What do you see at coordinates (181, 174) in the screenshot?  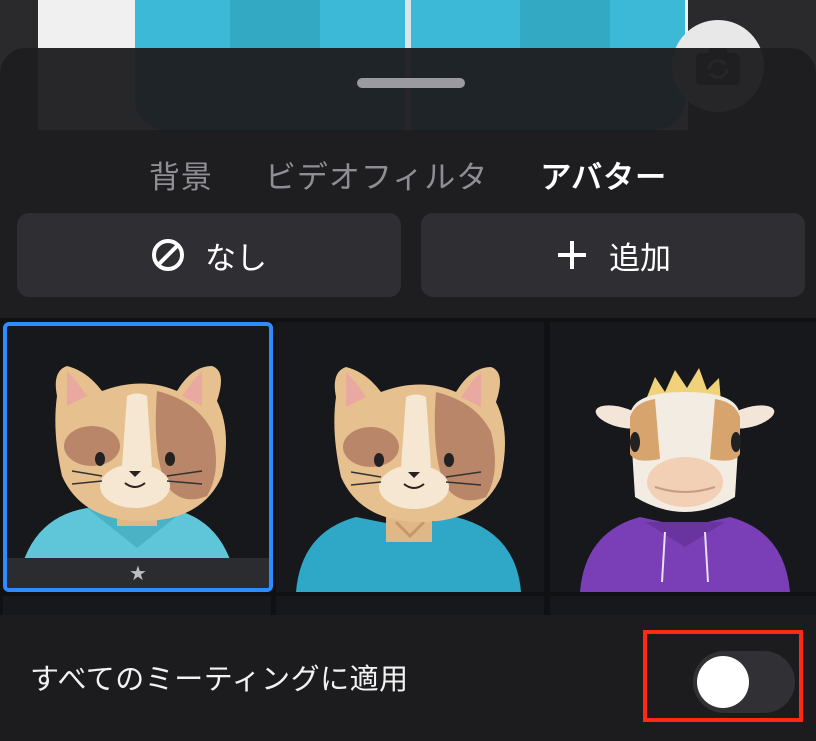 I see `tab-background: 背景` at bounding box center [181, 174].